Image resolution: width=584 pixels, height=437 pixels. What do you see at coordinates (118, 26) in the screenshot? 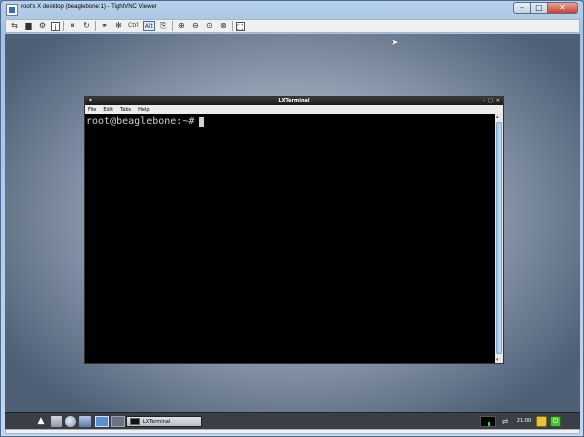
I see `win-key-icon: ✻` at bounding box center [118, 26].